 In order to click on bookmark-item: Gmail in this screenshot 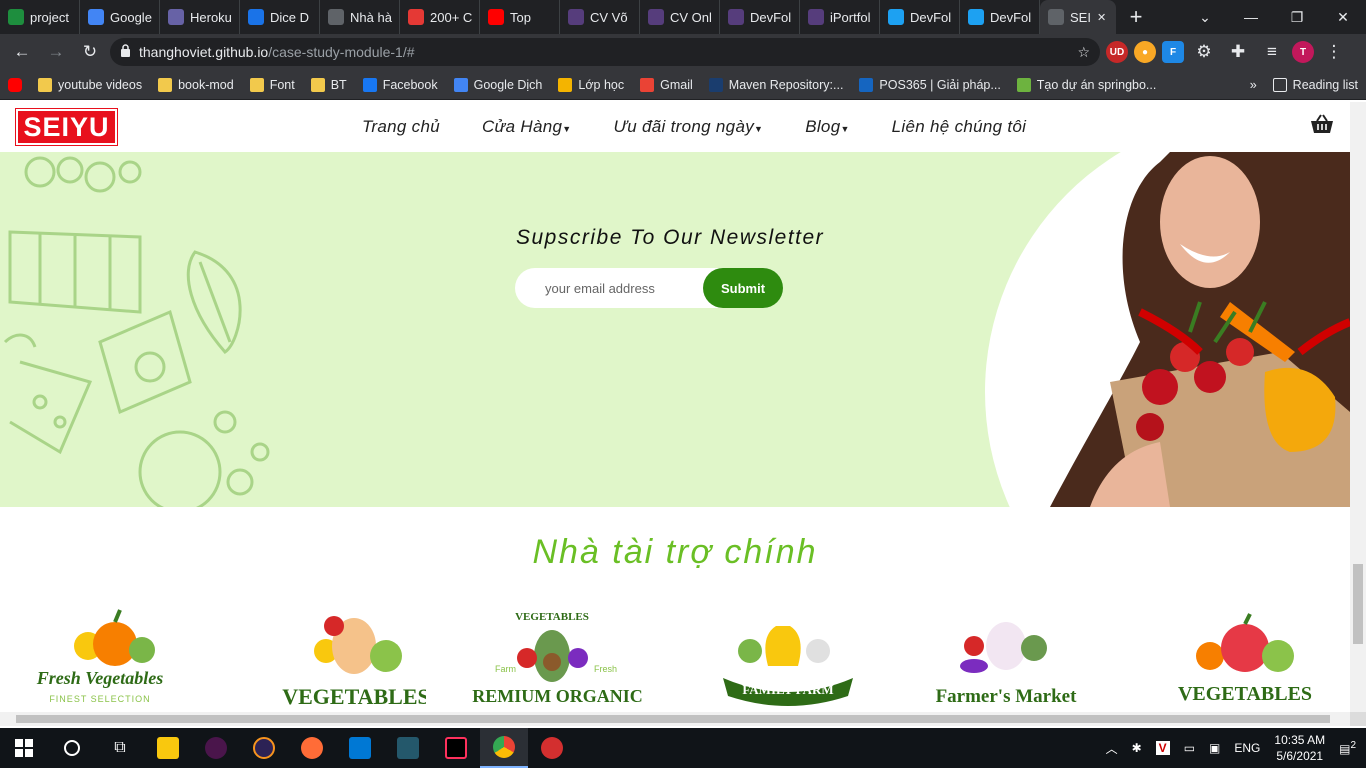, I will do `click(666, 84)`.